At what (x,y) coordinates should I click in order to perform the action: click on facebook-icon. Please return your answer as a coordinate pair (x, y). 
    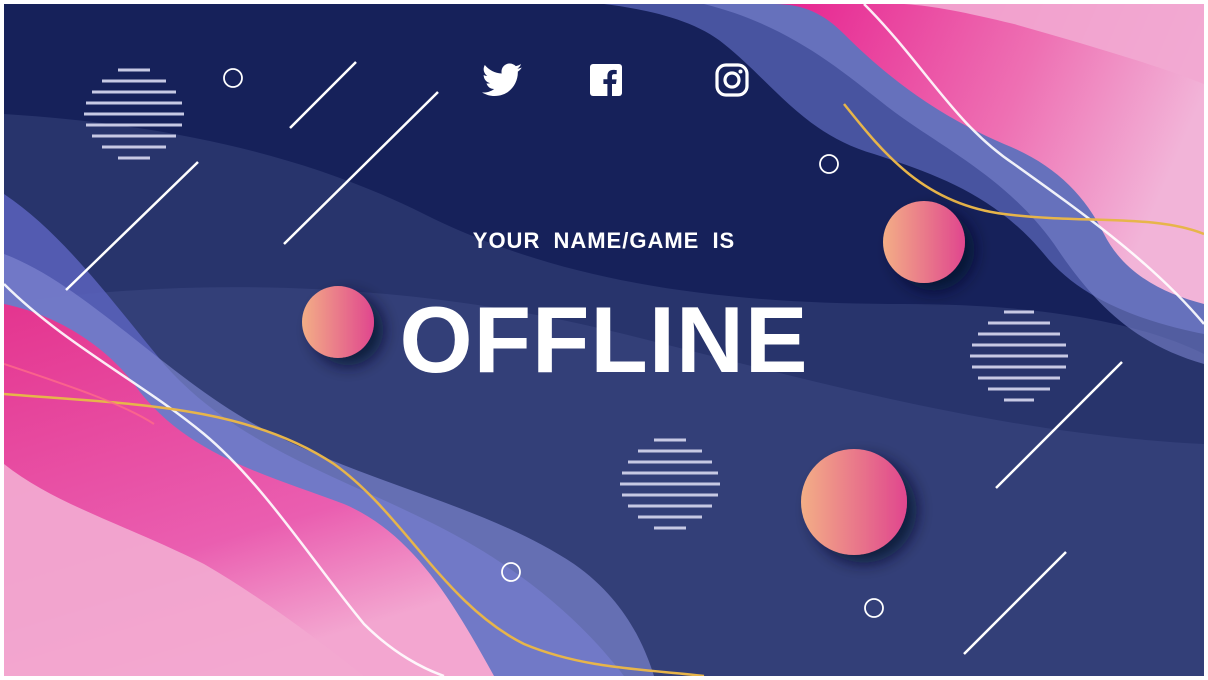
    Looking at the image, I should click on (606, 80).